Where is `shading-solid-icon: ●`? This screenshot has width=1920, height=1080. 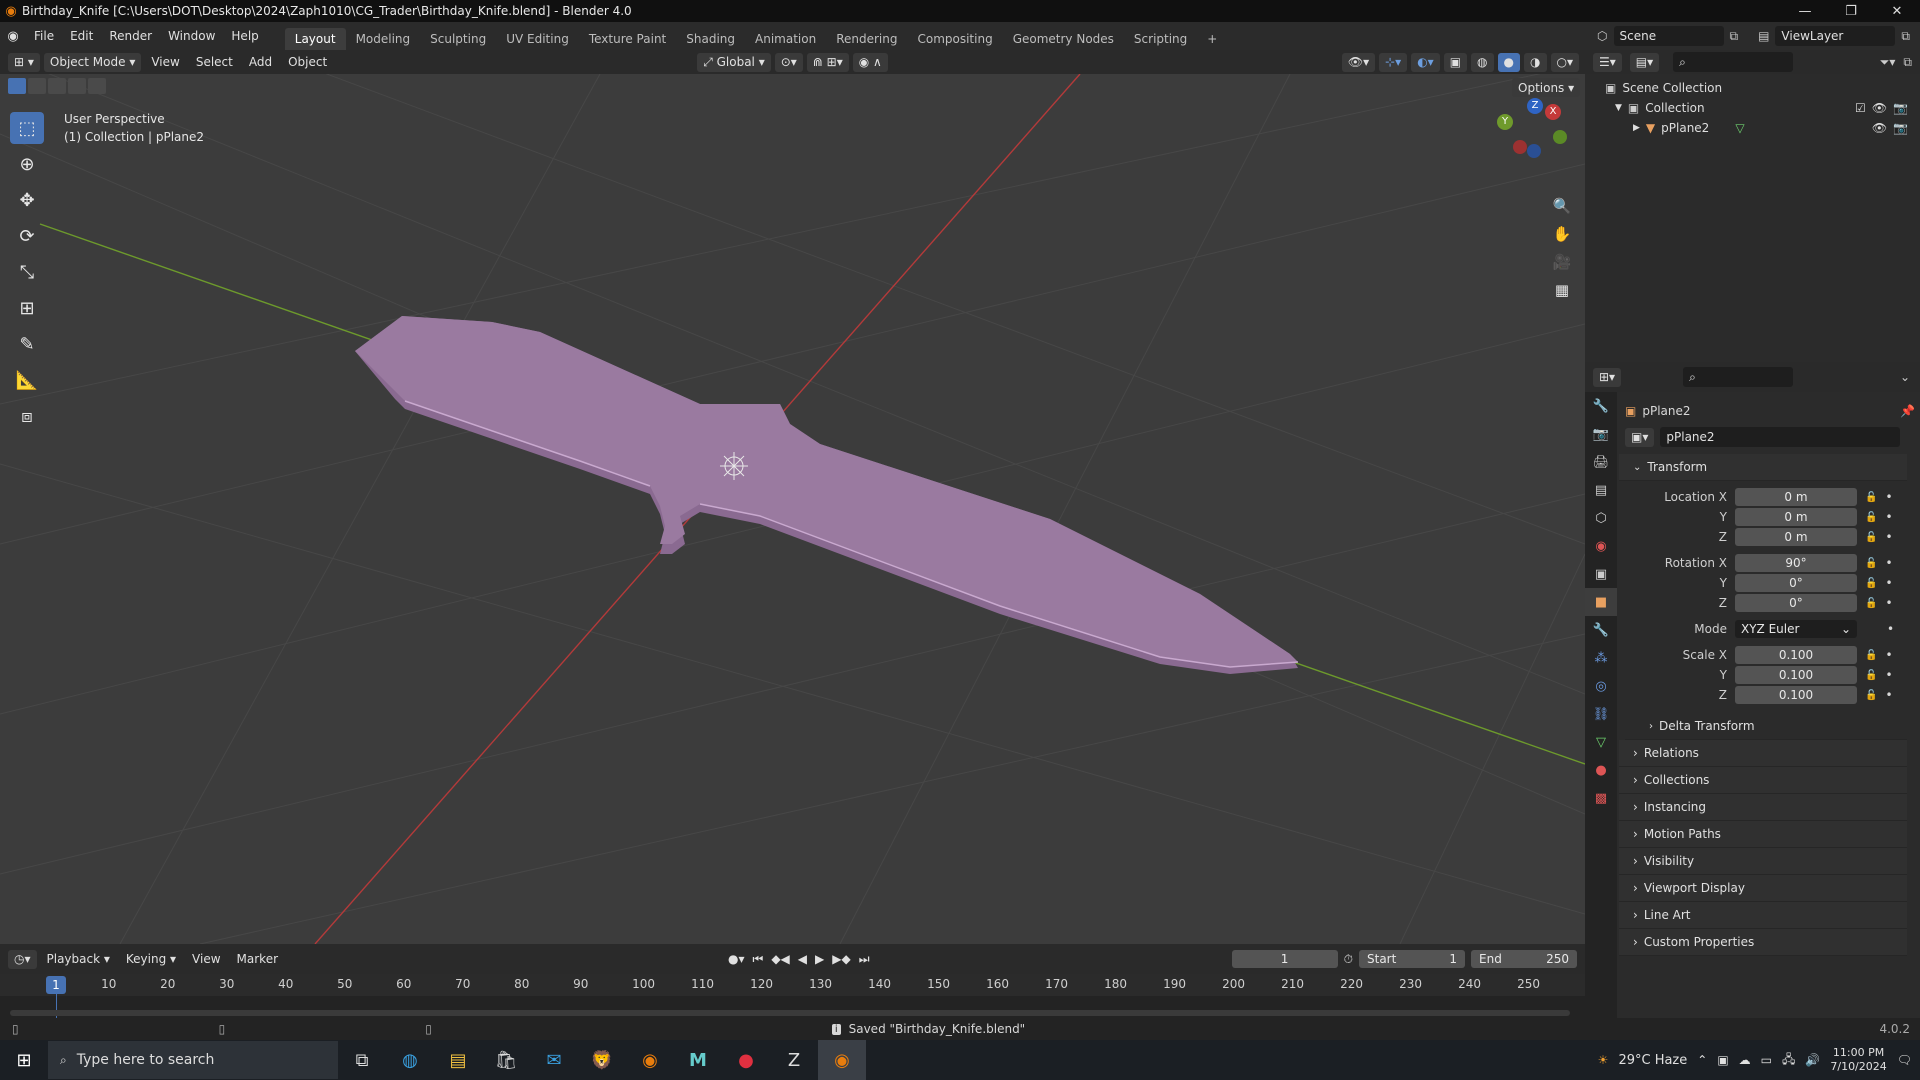
shading-solid-icon: ● is located at coordinates (1509, 62).